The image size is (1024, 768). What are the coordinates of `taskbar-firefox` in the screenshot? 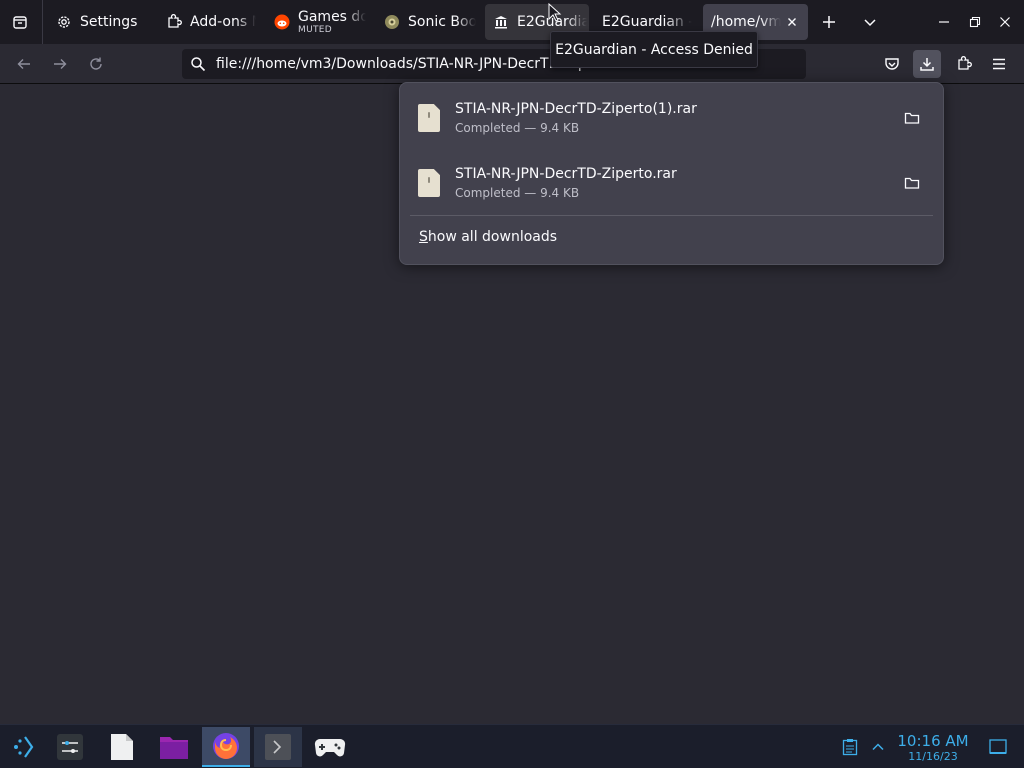 It's located at (226, 747).